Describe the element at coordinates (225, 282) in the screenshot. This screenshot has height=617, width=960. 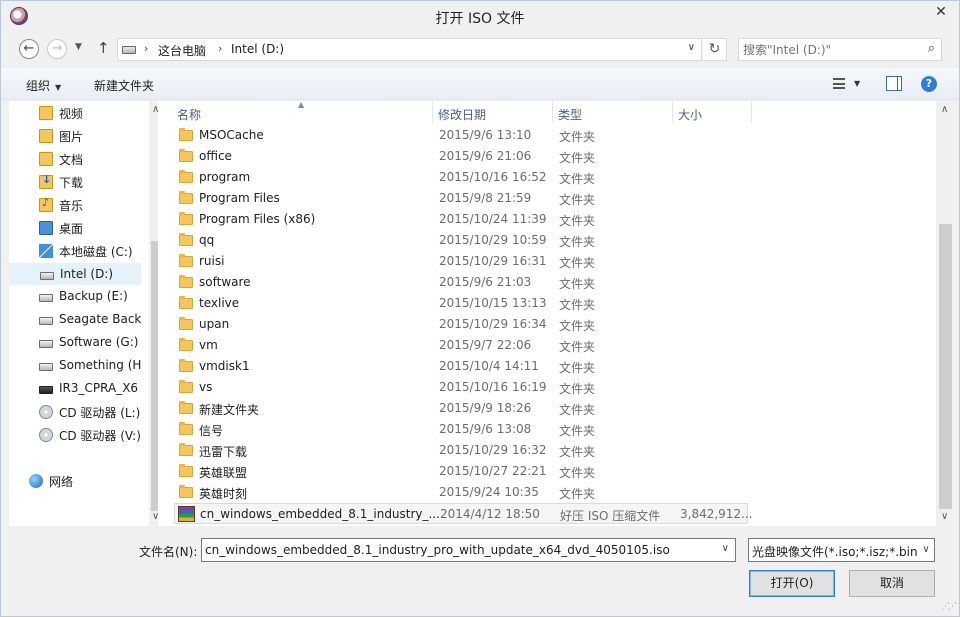
I see `file-name: software` at that location.